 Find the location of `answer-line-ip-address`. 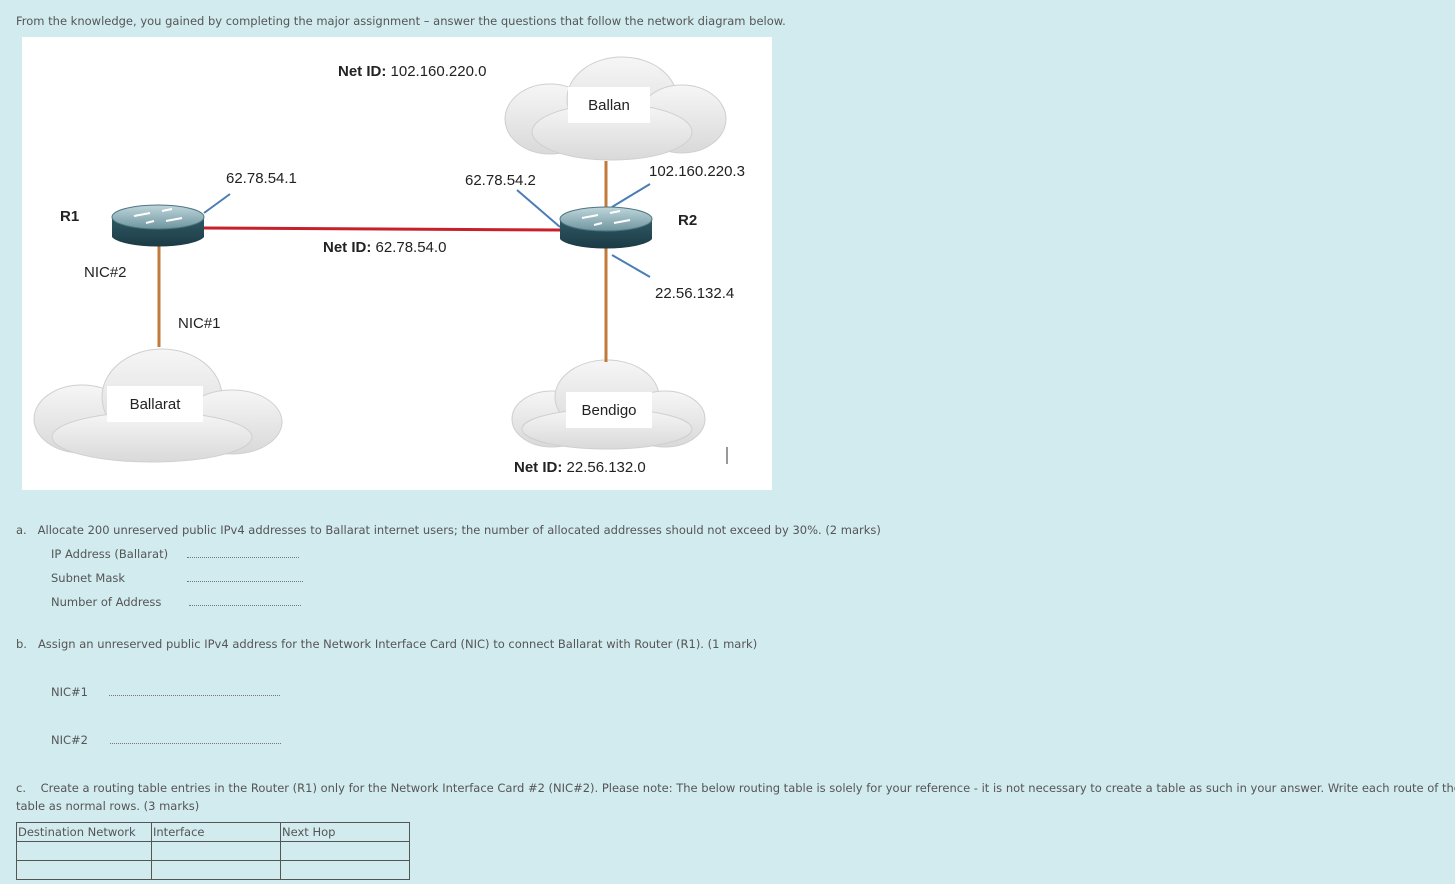

answer-line-ip-address is located at coordinates (243, 557).